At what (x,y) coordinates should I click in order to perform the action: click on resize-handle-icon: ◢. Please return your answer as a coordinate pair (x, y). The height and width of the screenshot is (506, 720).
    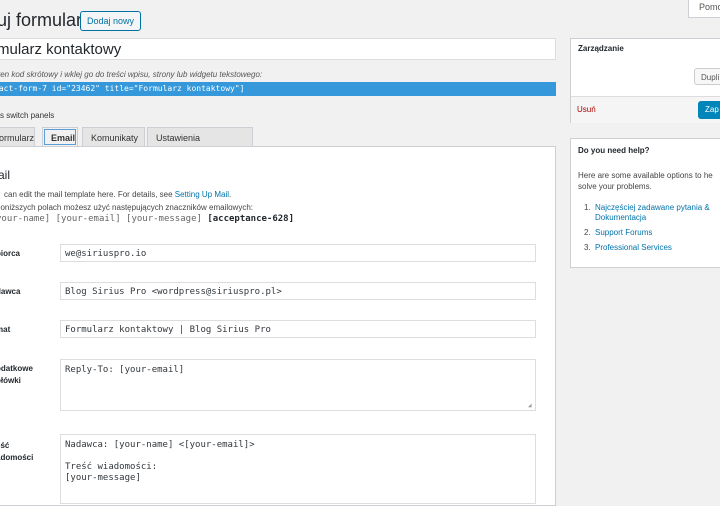
    Looking at the image, I should click on (531, 406).